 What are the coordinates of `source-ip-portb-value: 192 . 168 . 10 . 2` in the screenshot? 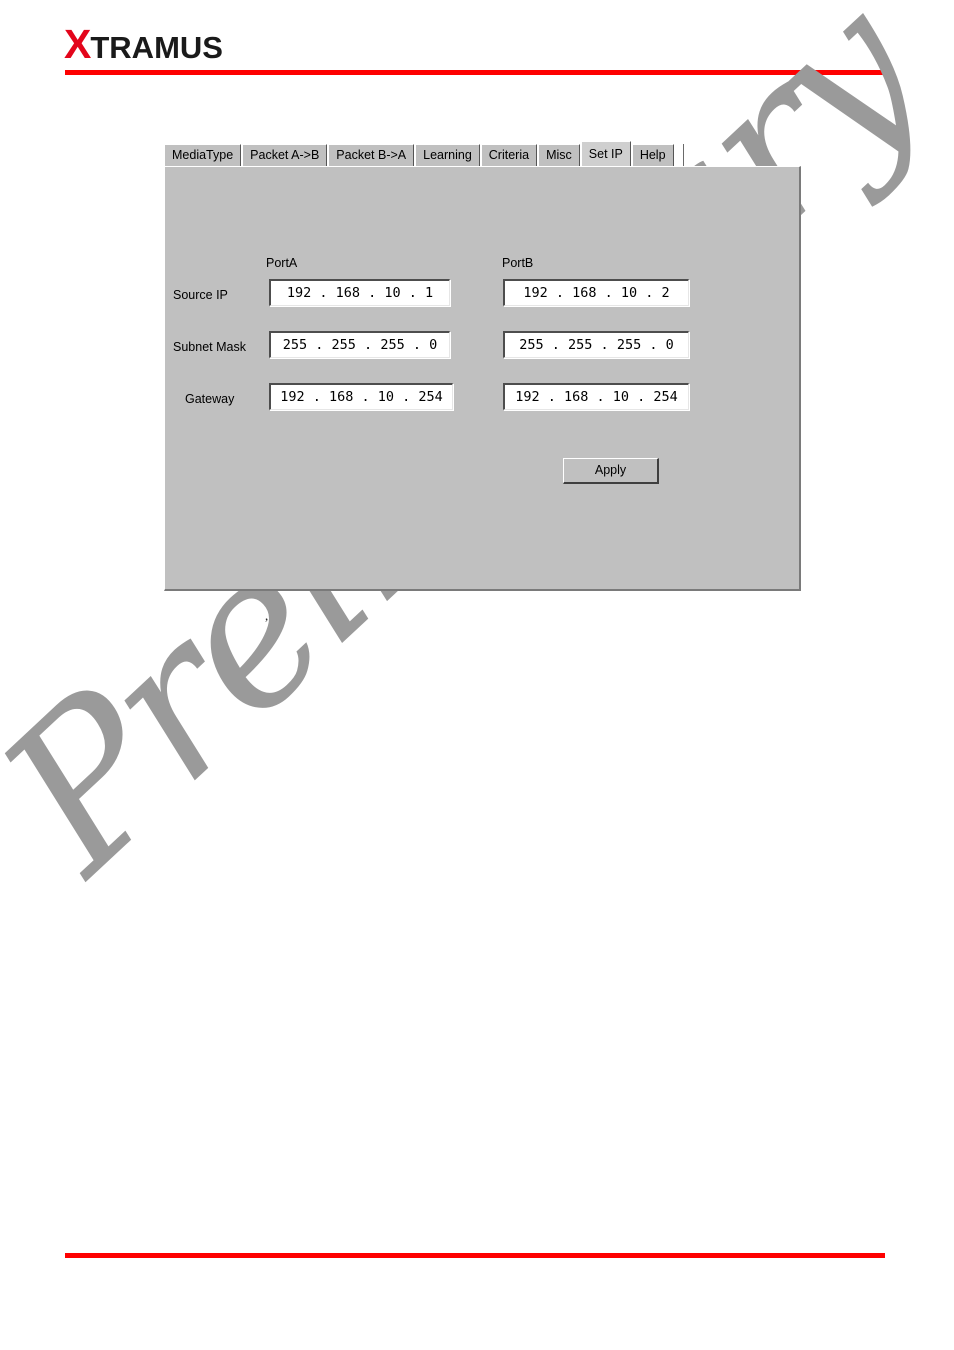 It's located at (596, 293).